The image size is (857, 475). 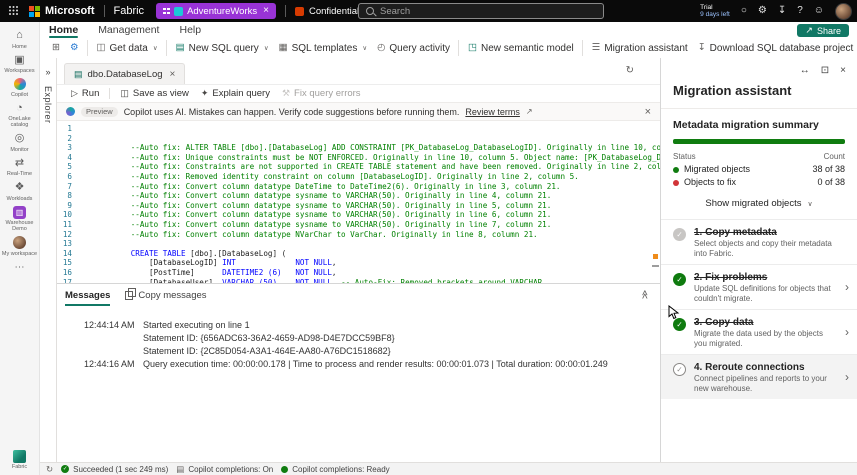 I want to click on explain-query-icon: ✦, so click(x=204, y=93).